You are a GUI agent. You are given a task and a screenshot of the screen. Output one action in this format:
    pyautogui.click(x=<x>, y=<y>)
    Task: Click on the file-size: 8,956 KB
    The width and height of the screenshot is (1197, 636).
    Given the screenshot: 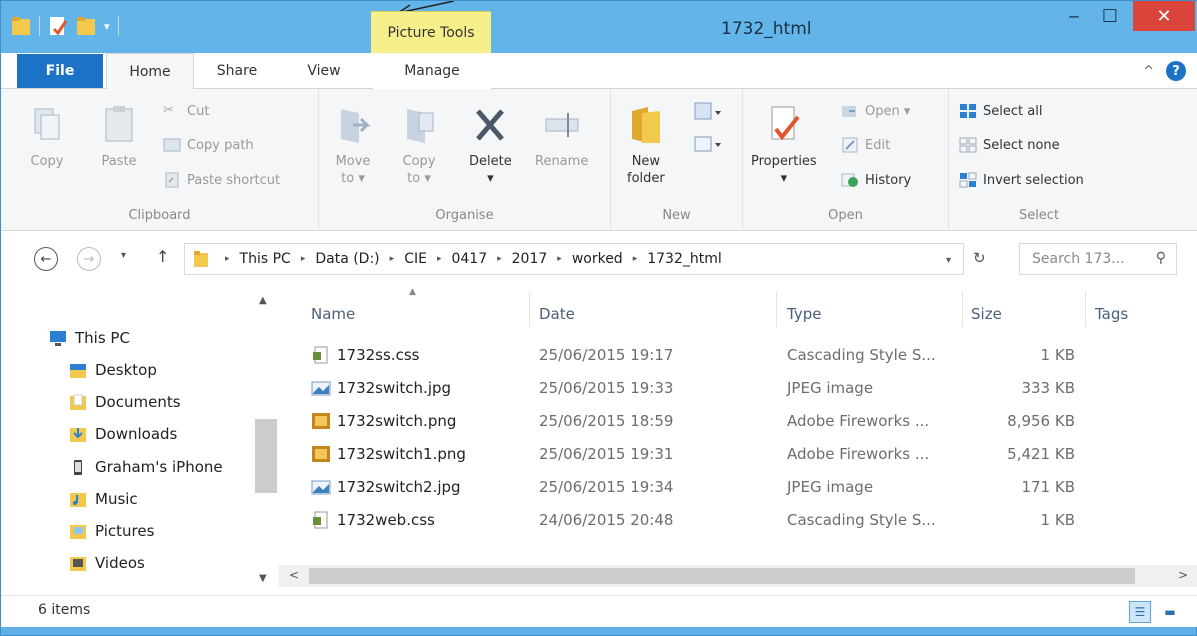 What is the action you would take?
    pyautogui.click(x=1041, y=421)
    